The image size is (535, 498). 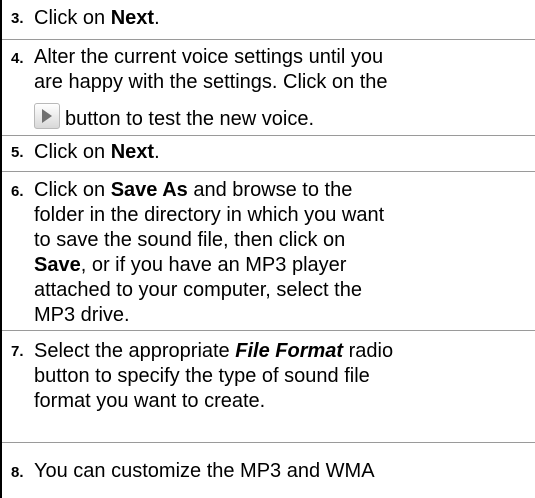 What do you see at coordinates (17, 152) in the screenshot?
I see `step-number: 5.` at bounding box center [17, 152].